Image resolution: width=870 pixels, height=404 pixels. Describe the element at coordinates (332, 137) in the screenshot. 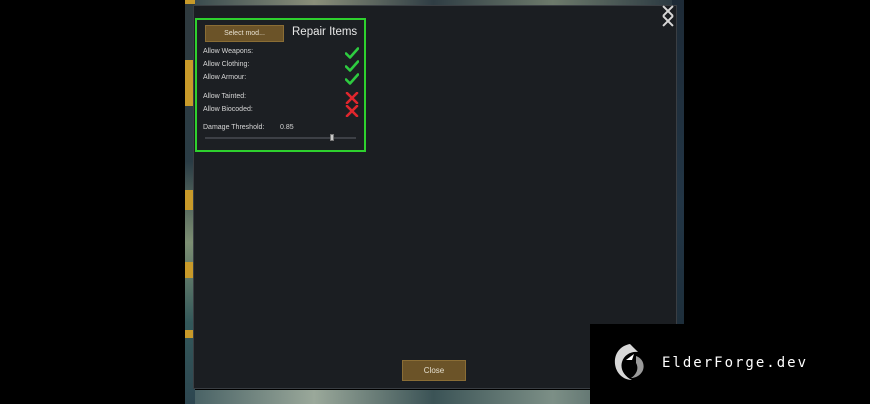

I see `slider-handle` at that location.